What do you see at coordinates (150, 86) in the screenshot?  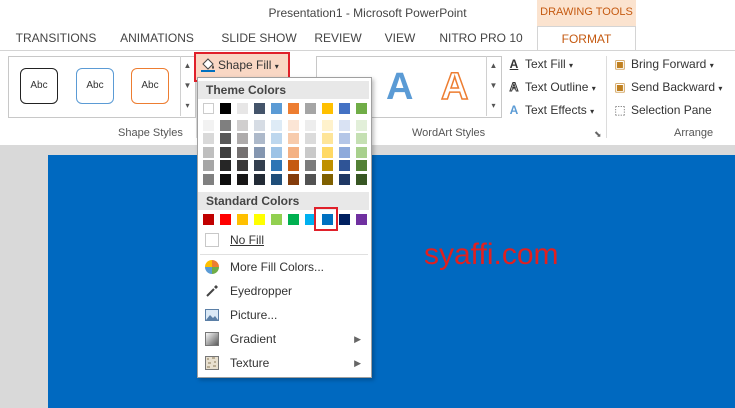 I see `shape-style-preset-3: Abc` at bounding box center [150, 86].